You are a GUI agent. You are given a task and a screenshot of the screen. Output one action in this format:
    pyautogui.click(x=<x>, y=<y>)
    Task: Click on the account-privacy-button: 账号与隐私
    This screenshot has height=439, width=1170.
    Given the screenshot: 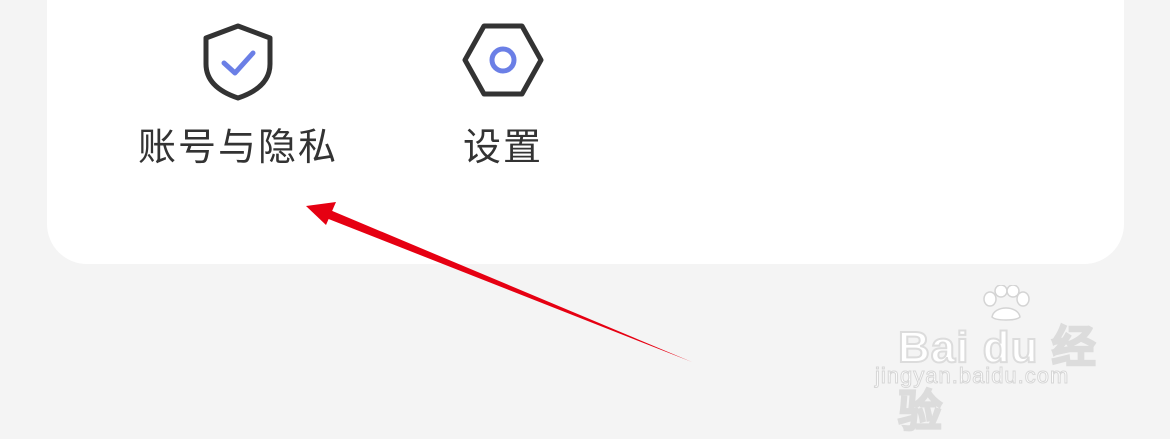 What is the action you would take?
    pyautogui.click(x=238, y=100)
    